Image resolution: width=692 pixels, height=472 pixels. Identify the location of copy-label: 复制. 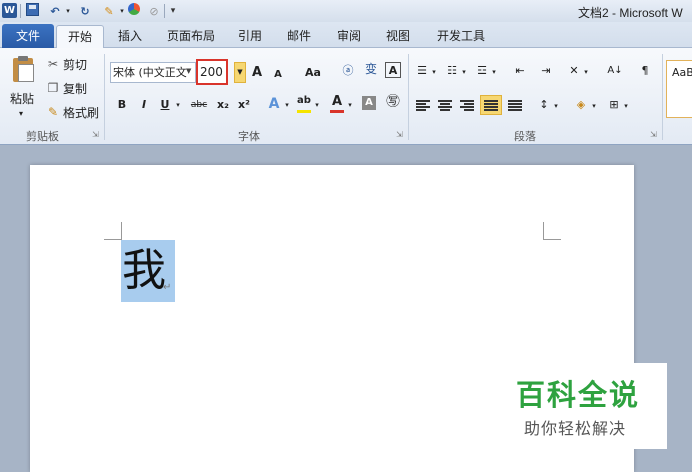
(75, 88).